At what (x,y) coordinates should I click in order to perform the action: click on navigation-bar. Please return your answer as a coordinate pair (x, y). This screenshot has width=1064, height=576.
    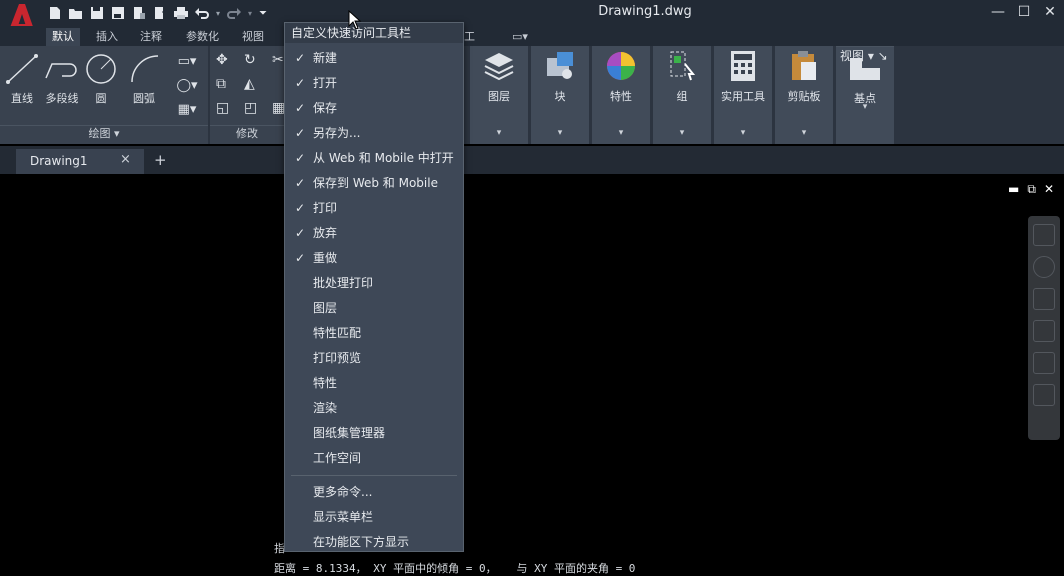
    Looking at the image, I should click on (1044, 328).